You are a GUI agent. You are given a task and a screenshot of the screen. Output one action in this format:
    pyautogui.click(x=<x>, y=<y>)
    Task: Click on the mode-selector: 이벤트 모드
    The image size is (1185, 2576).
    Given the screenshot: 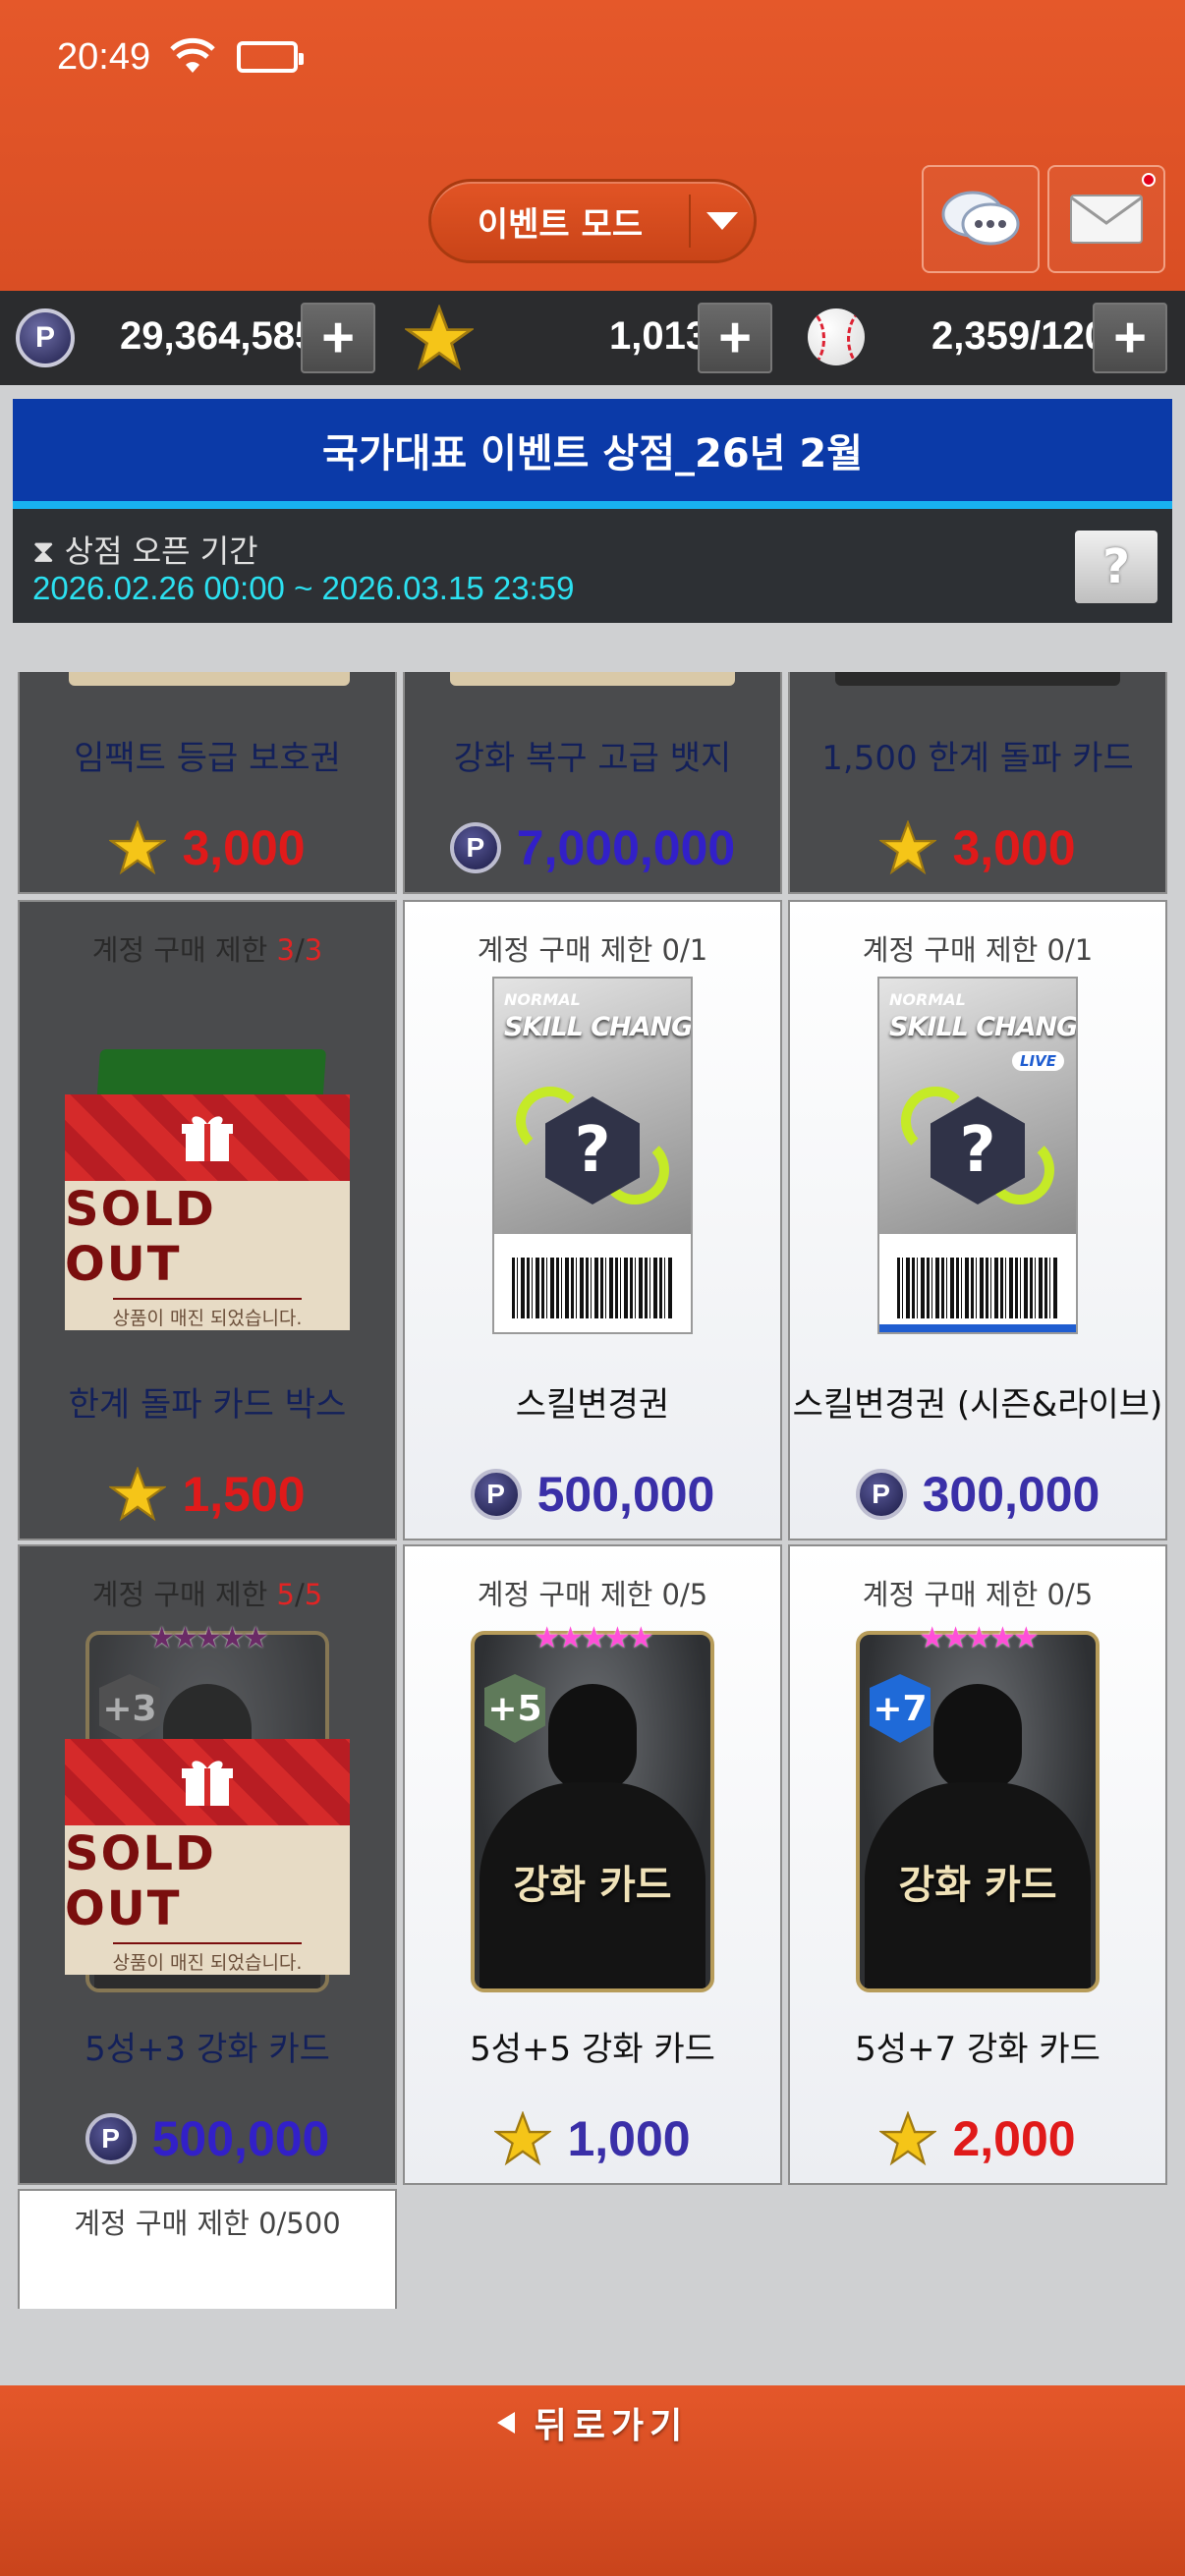 What is the action you would take?
    pyautogui.click(x=592, y=221)
    